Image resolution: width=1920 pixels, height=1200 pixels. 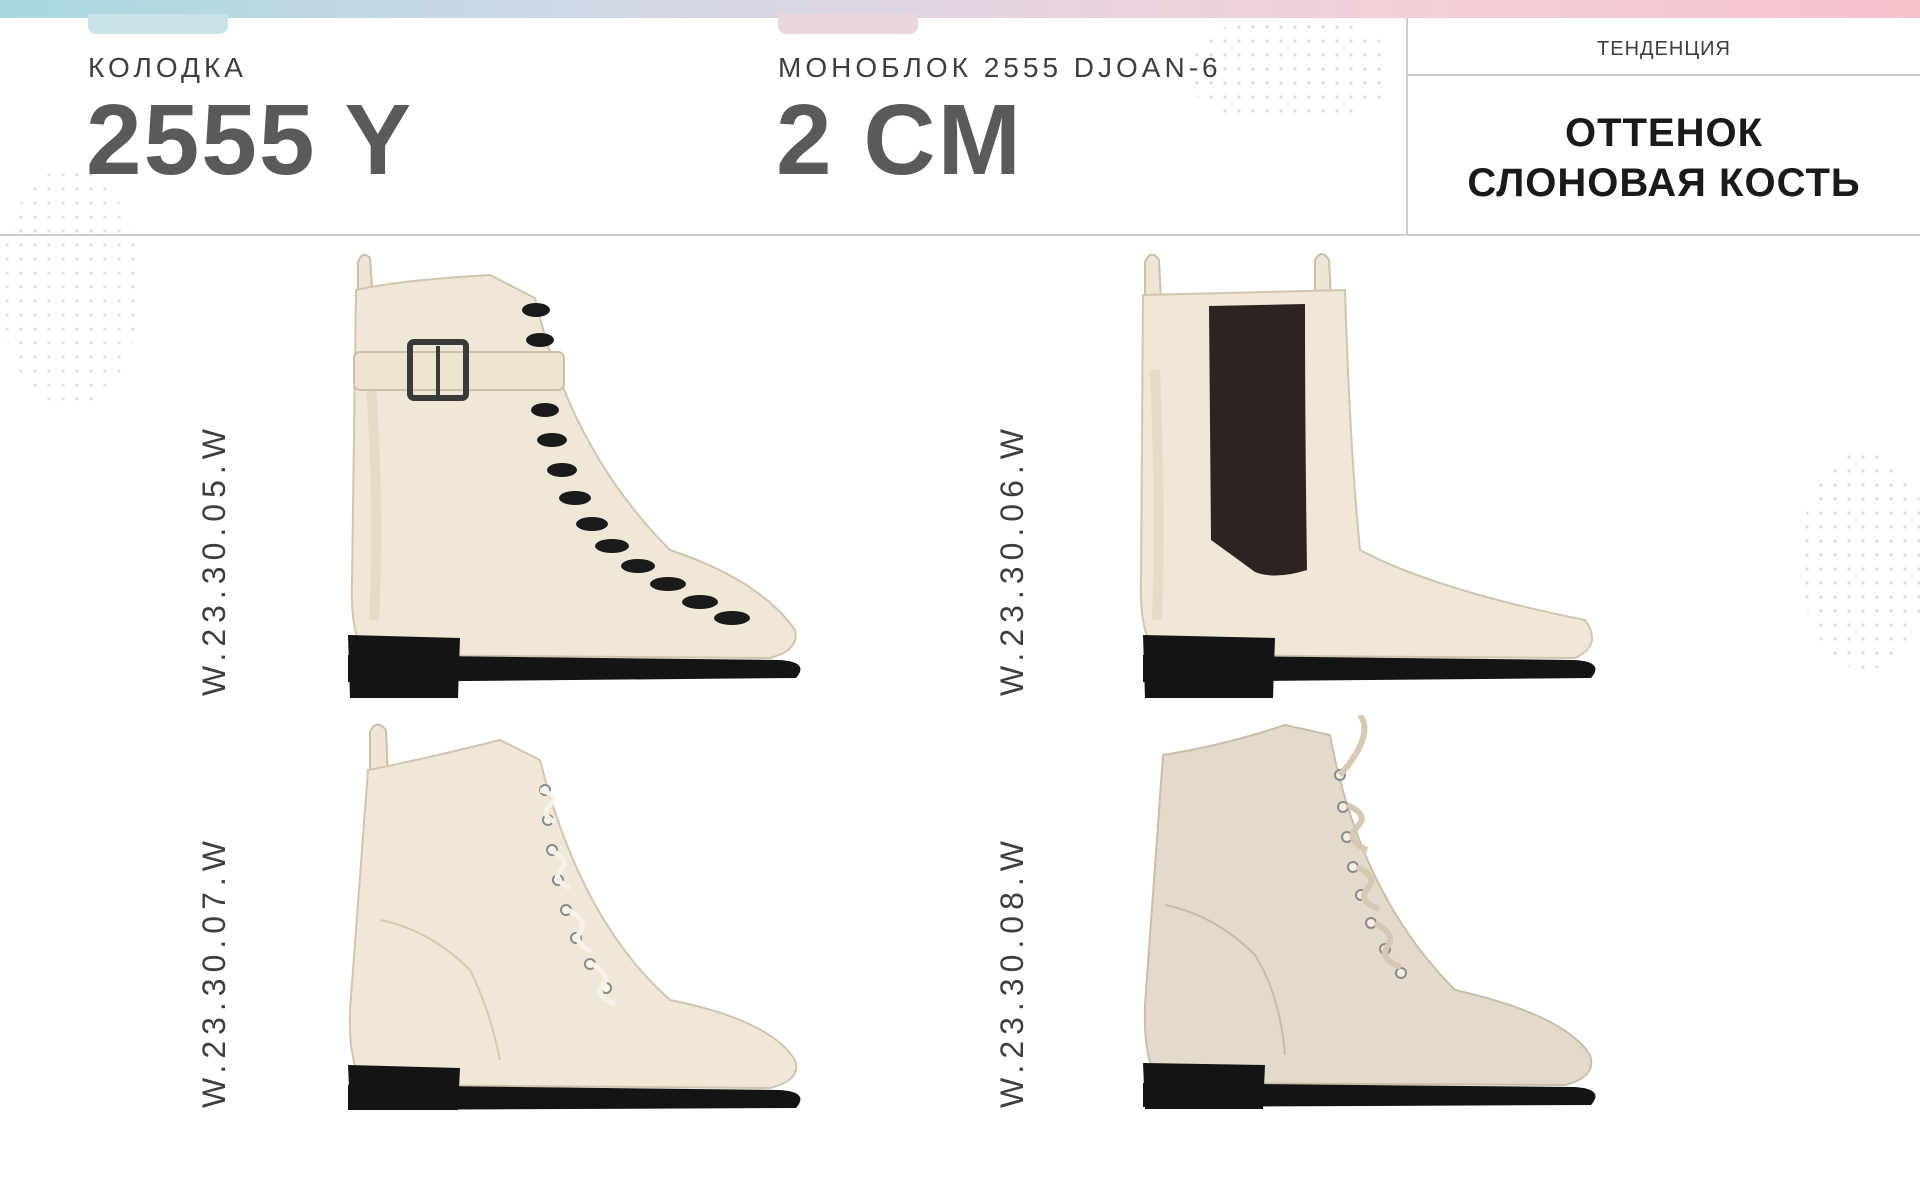 What do you see at coordinates (167, 67) in the screenshot?
I see `last-label: КОЛОДКА` at bounding box center [167, 67].